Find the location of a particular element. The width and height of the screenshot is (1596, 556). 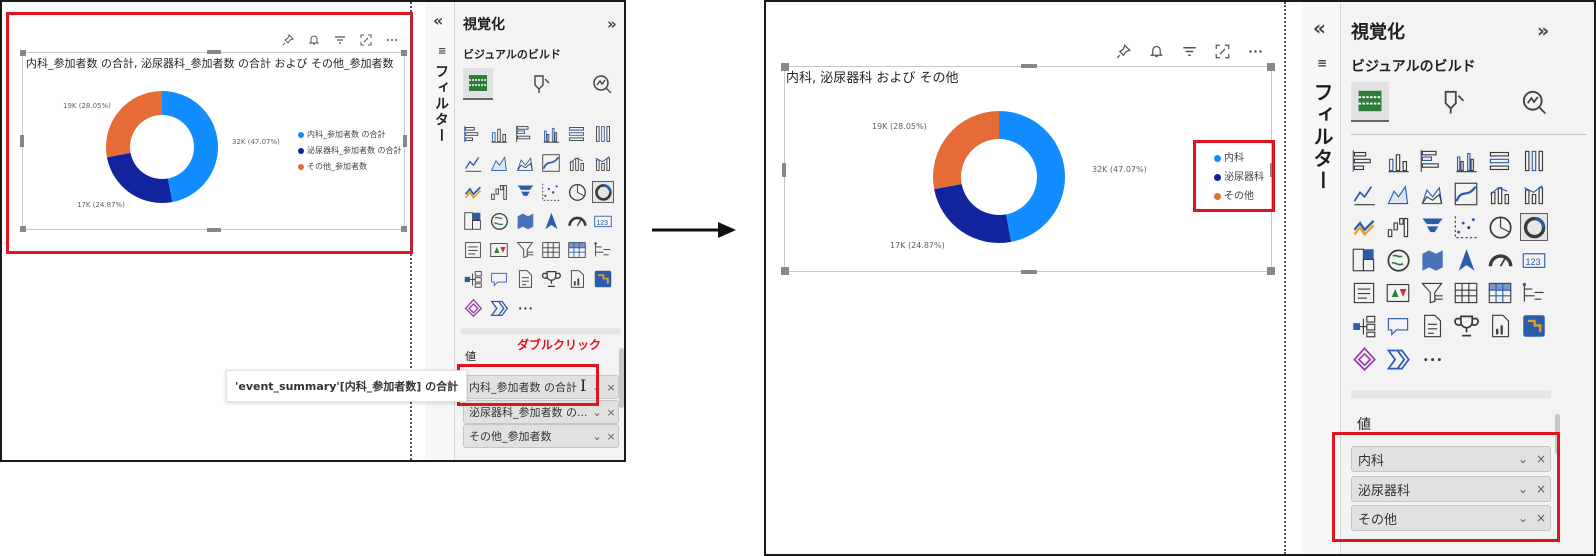

donut-slice-泌尿器科 is located at coordinates (973, 213).